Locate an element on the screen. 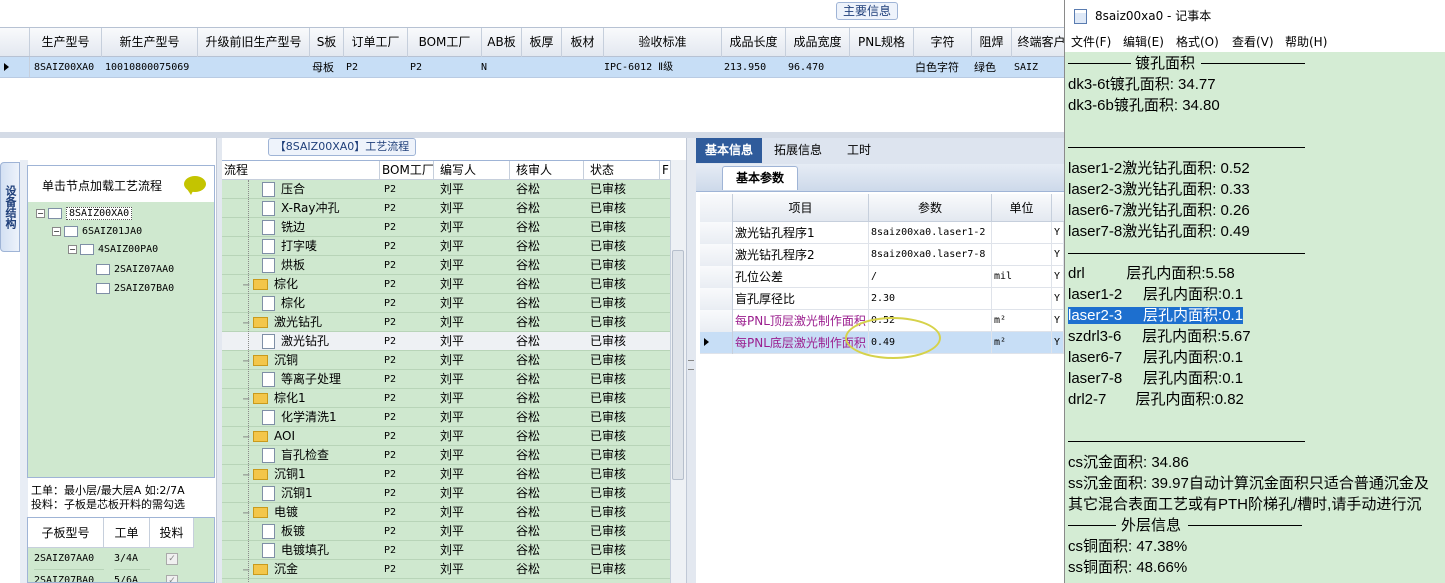  process-row: 铣边 P2 刘平 谷松 已审核 is located at coordinates (454, 227).